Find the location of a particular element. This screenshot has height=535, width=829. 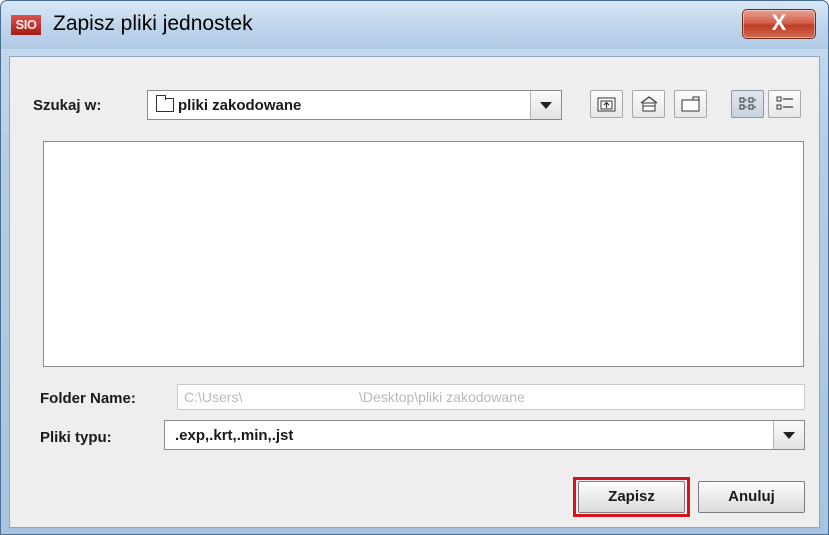

file-type-label: Pliki typu: is located at coordinates (76, 437).